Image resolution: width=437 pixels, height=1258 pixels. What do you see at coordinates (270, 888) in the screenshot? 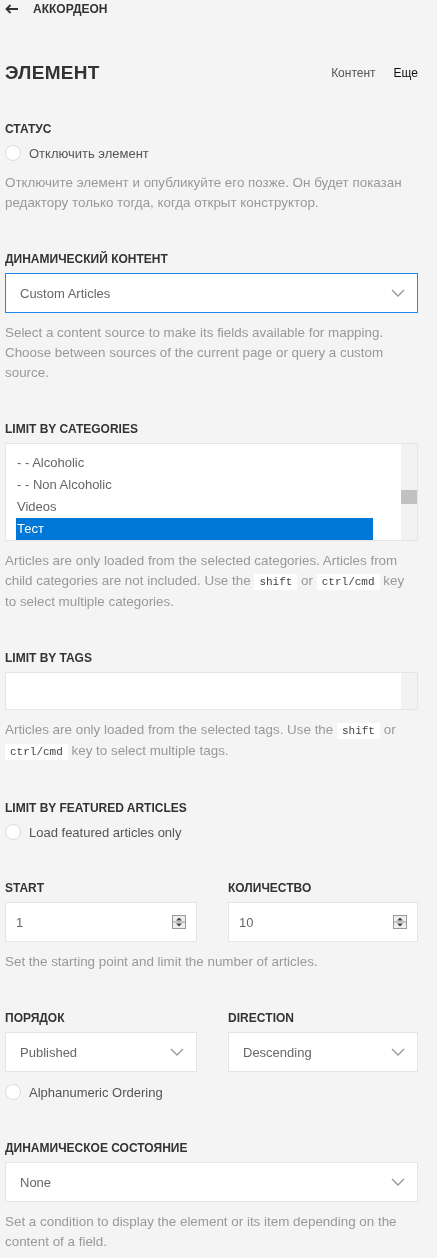
I see `field-label: КОЛИЧЕСТВО` at bounding box center [270, 888].